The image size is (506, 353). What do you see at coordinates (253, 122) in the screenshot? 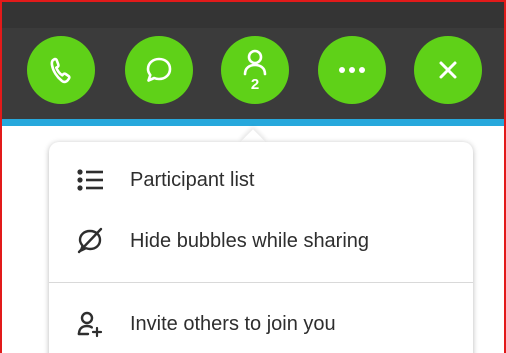
I see `accent-strip` at bounding box center [253, 122].